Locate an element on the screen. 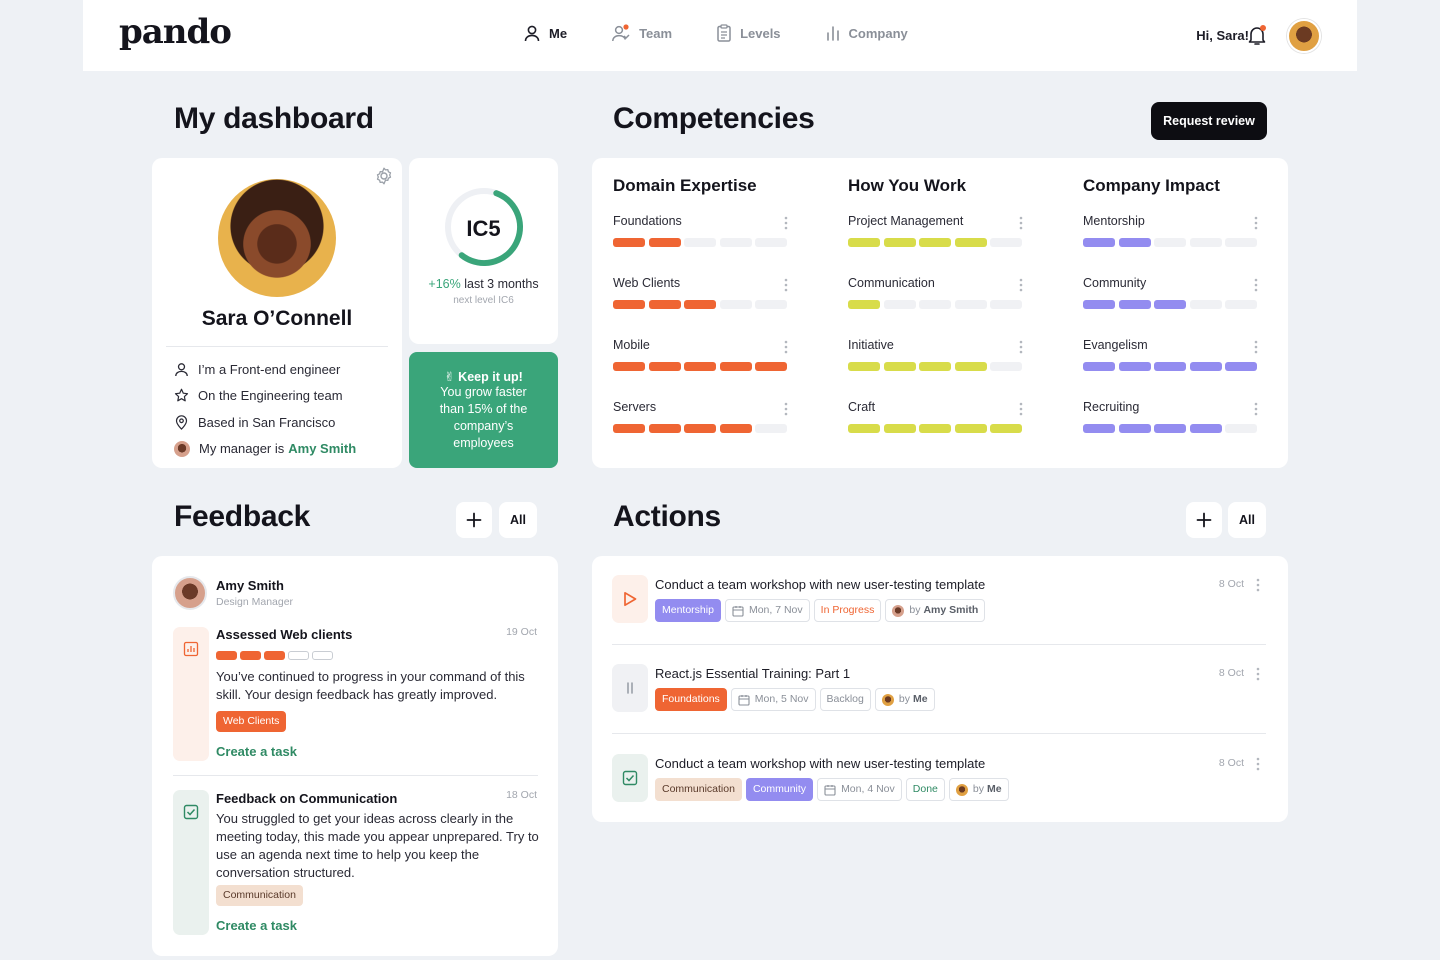  user-icon is located at coordinates (181, 369).